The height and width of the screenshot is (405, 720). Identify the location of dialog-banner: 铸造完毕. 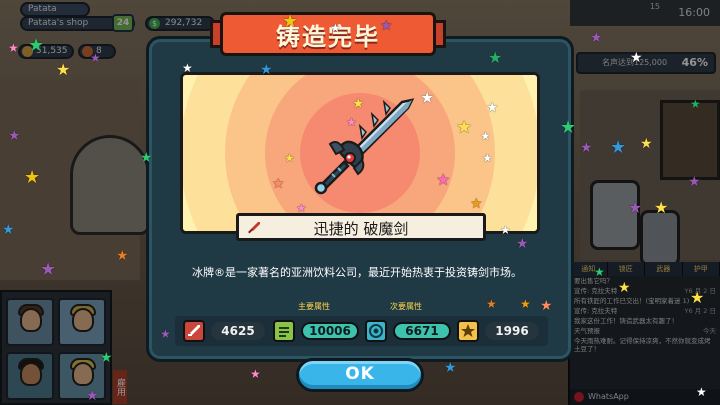
(328, 36).